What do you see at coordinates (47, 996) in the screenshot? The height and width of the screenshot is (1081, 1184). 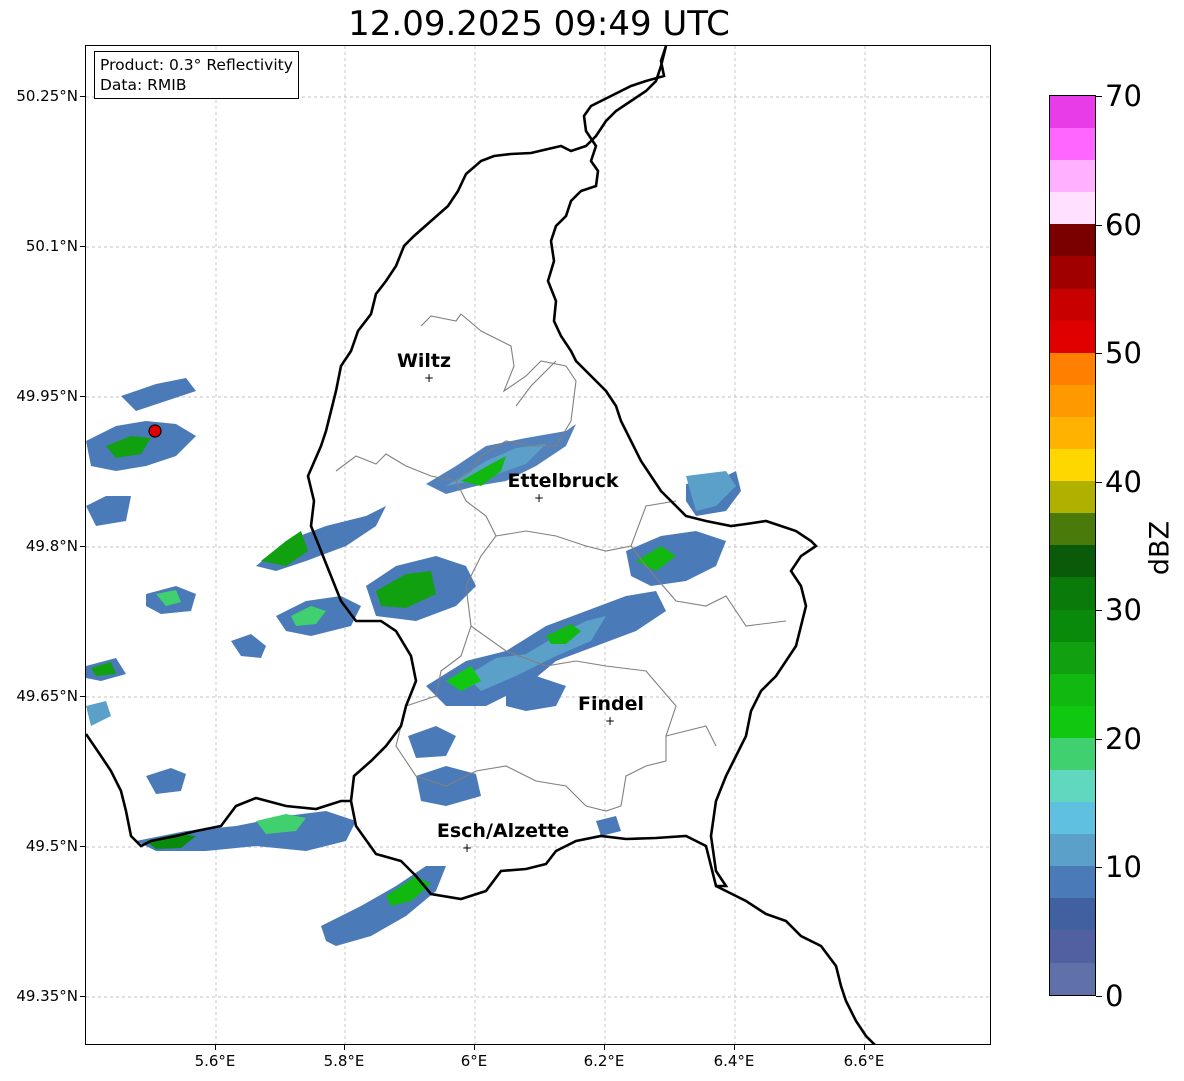 I see `lat-label-49-35: 49.35°N` at bounding box center [47, 996].